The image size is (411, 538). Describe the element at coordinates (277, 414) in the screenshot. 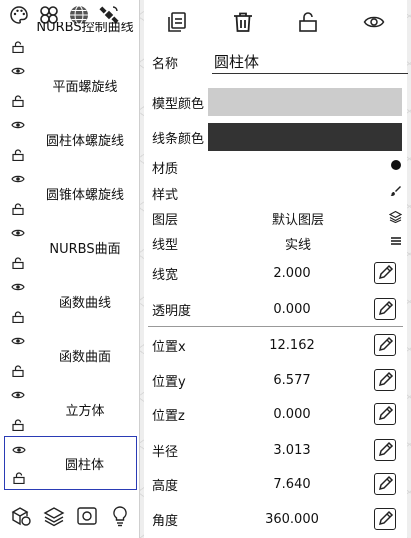

I see `pos-z-row: 位置z 0.000` at that location.